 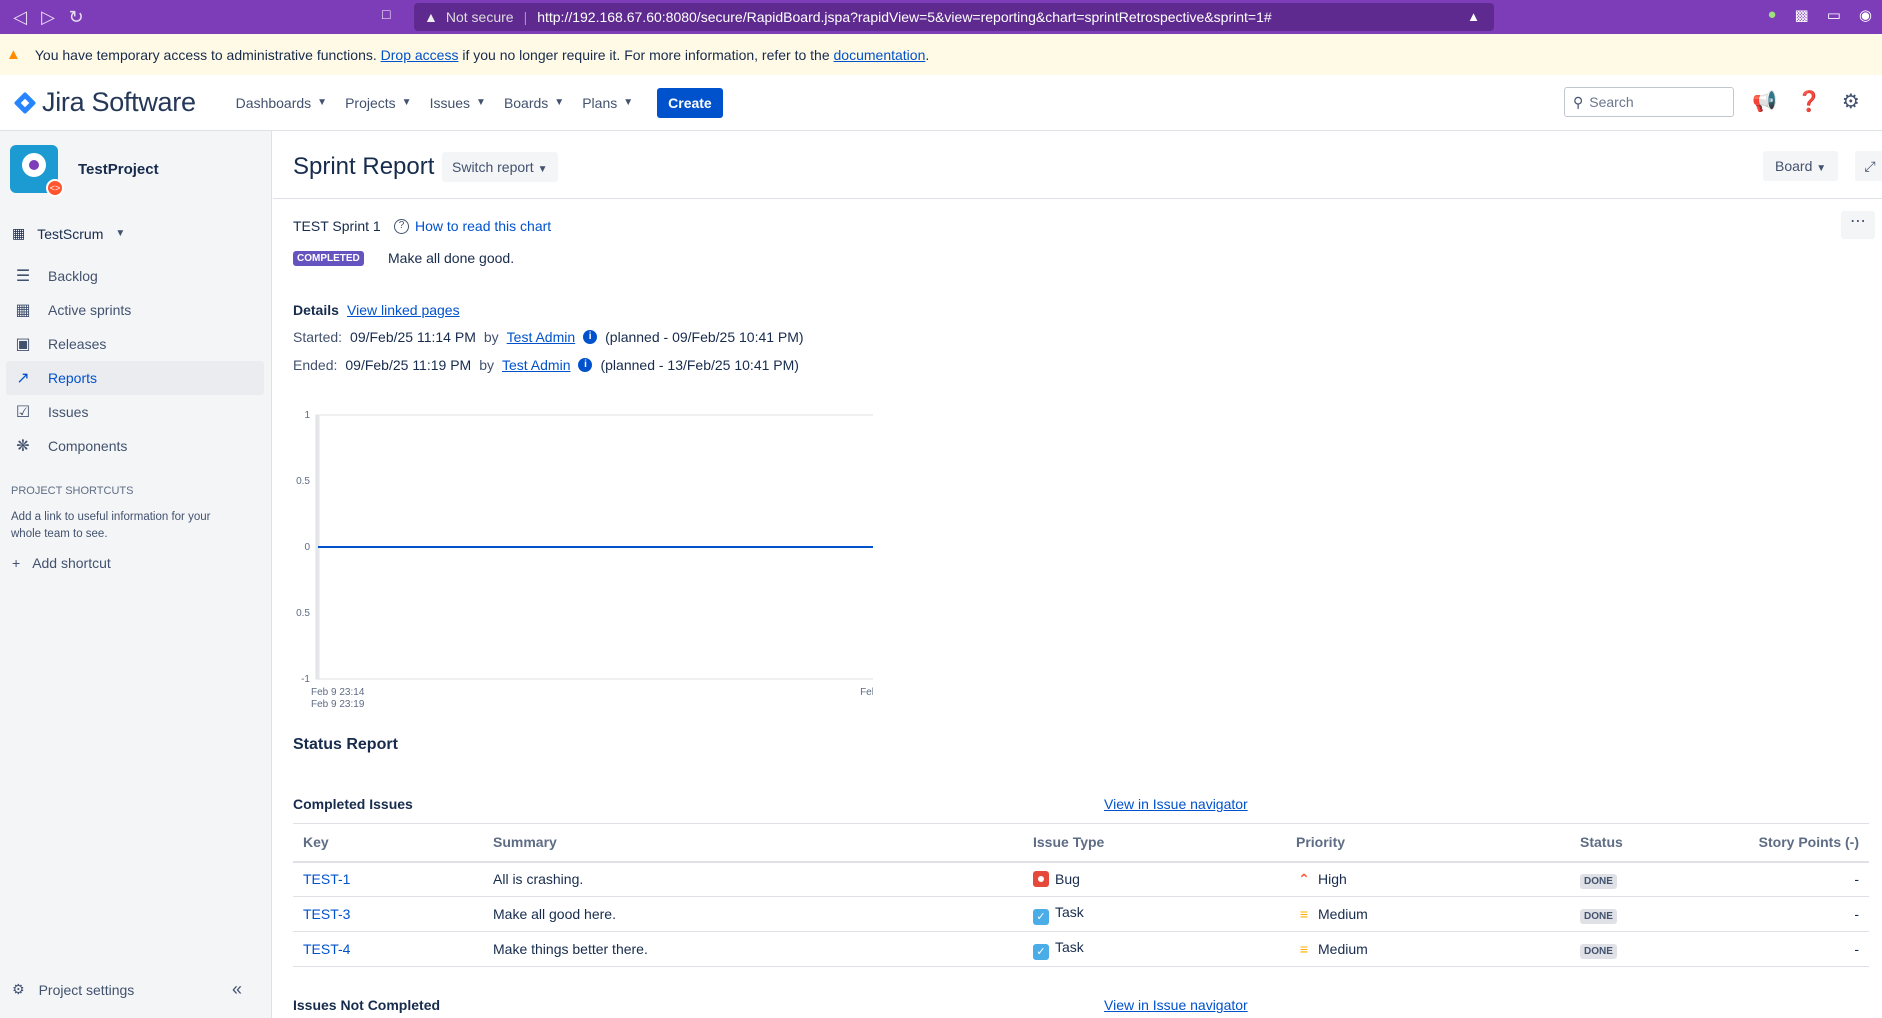 I want to click on col-priority: Priority, so click(x=1428, y=843).